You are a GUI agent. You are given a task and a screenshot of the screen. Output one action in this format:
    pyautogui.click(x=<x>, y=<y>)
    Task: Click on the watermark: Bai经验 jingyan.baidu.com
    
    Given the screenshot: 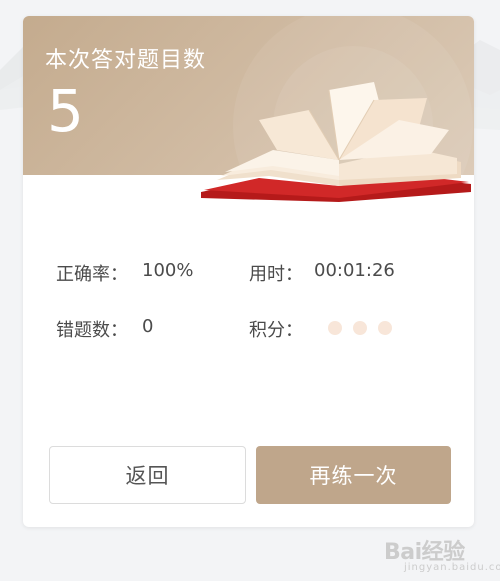 What is the action you would take?
    pyautogui.click(x=442, y=554)
    